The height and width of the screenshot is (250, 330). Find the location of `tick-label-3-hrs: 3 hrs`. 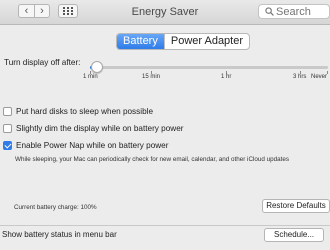

tick-label-3-hrs: 3 hrs is located at coordinates (300, 77).